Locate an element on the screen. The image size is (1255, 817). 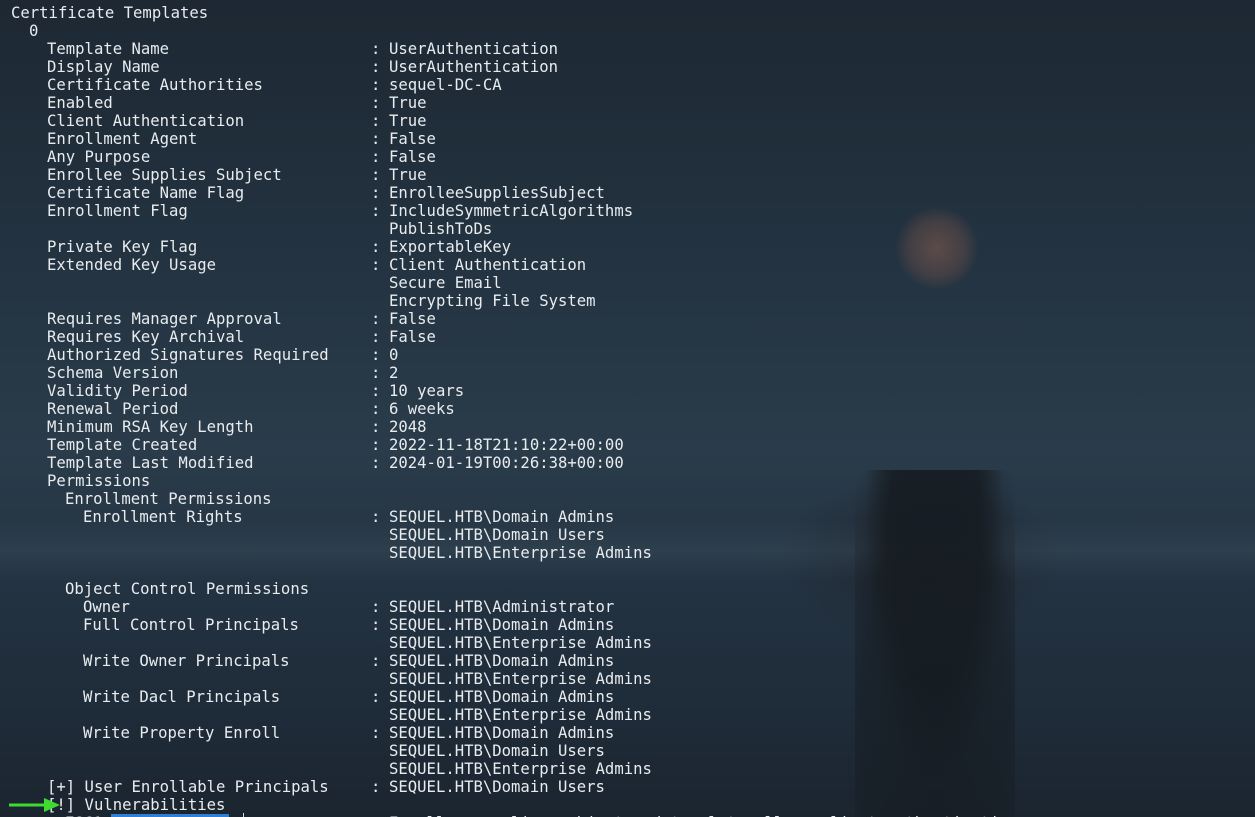
property-value: 2 is located at coordinates (394, 373).